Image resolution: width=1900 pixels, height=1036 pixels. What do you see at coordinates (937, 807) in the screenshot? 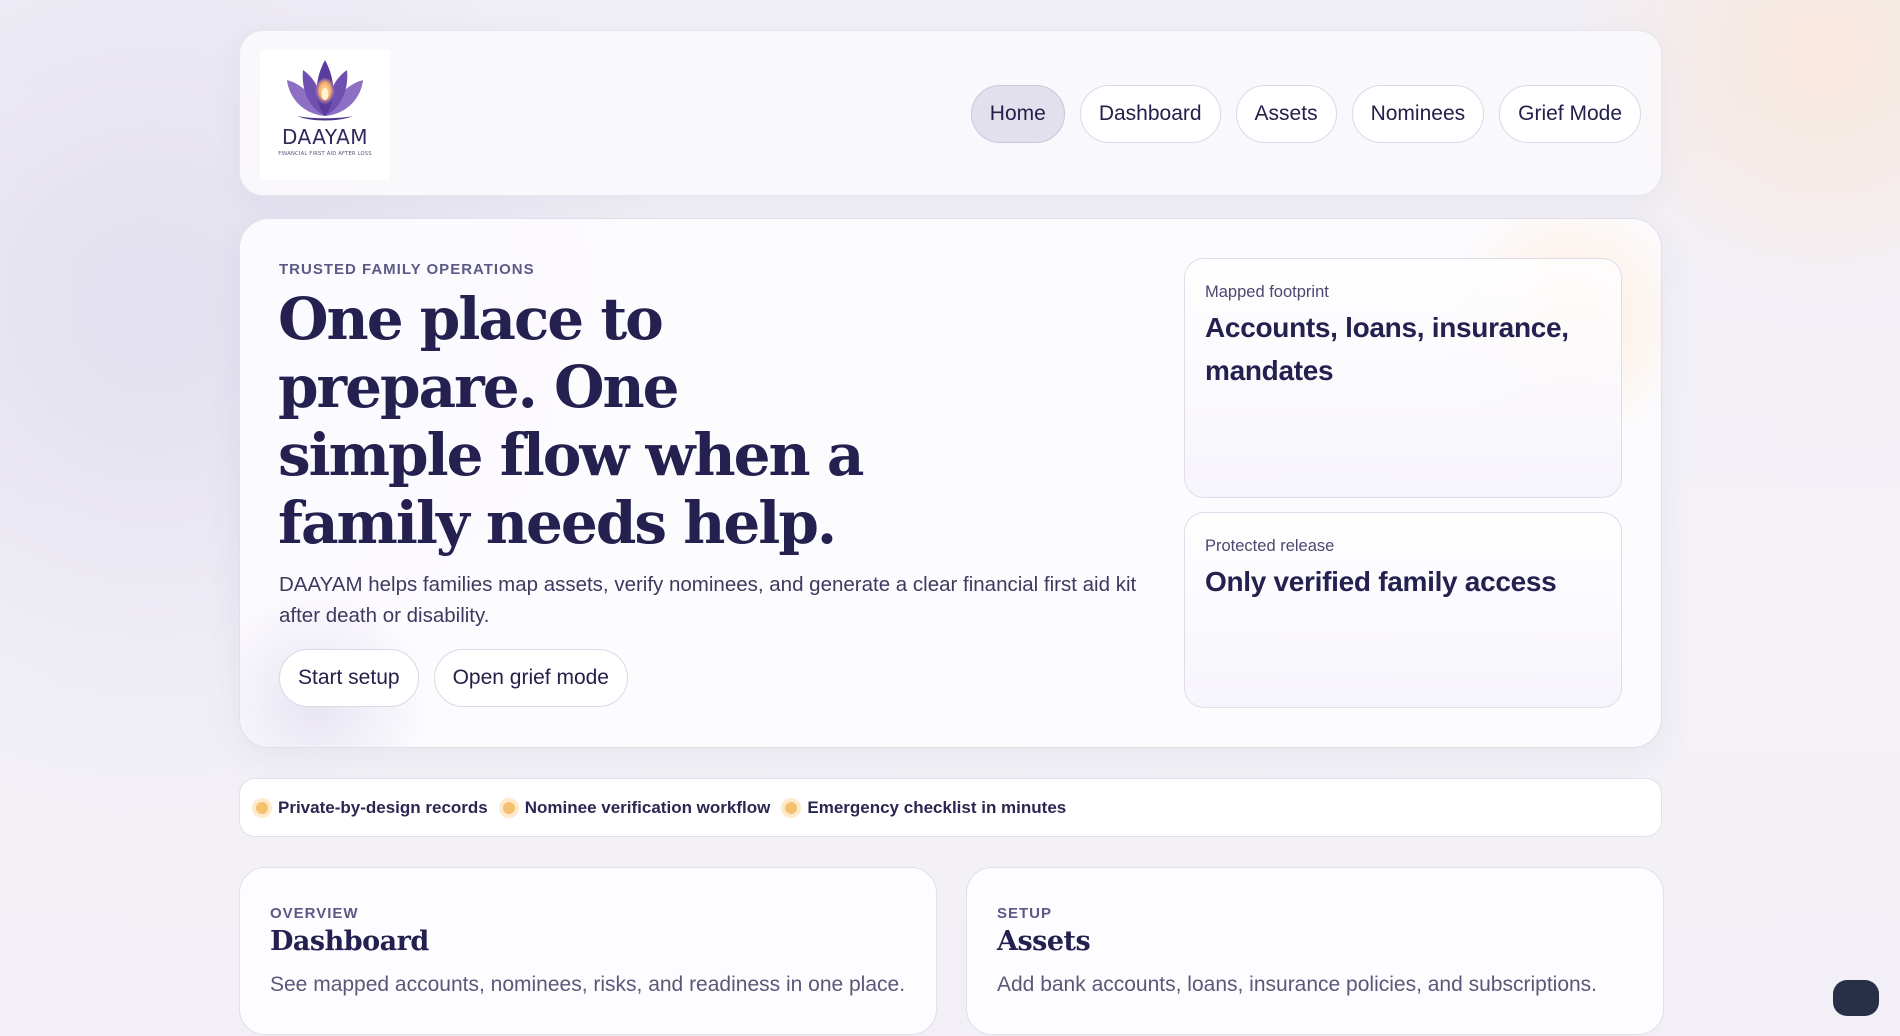
I see `highlight-label: Emergency checklist in minutes` at bounding box center [937, 807].